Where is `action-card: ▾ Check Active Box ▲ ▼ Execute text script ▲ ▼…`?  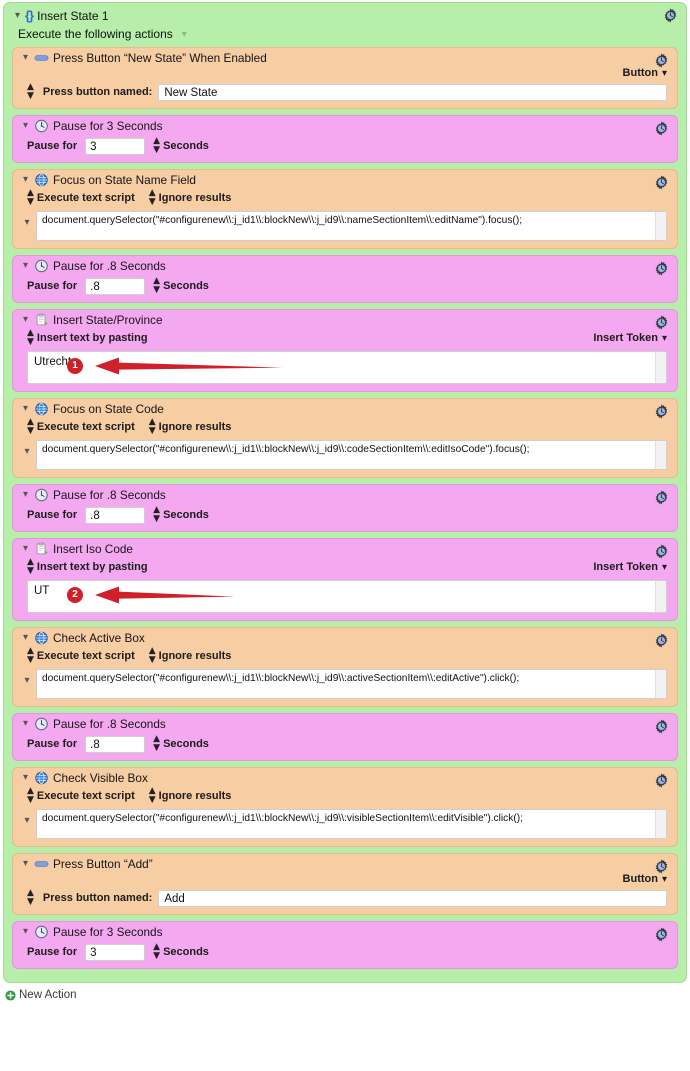
action-card: ▾ Check Active Box ▲ ▼ Execute text script ▲ ▼… is located at coordinates (345, 667).